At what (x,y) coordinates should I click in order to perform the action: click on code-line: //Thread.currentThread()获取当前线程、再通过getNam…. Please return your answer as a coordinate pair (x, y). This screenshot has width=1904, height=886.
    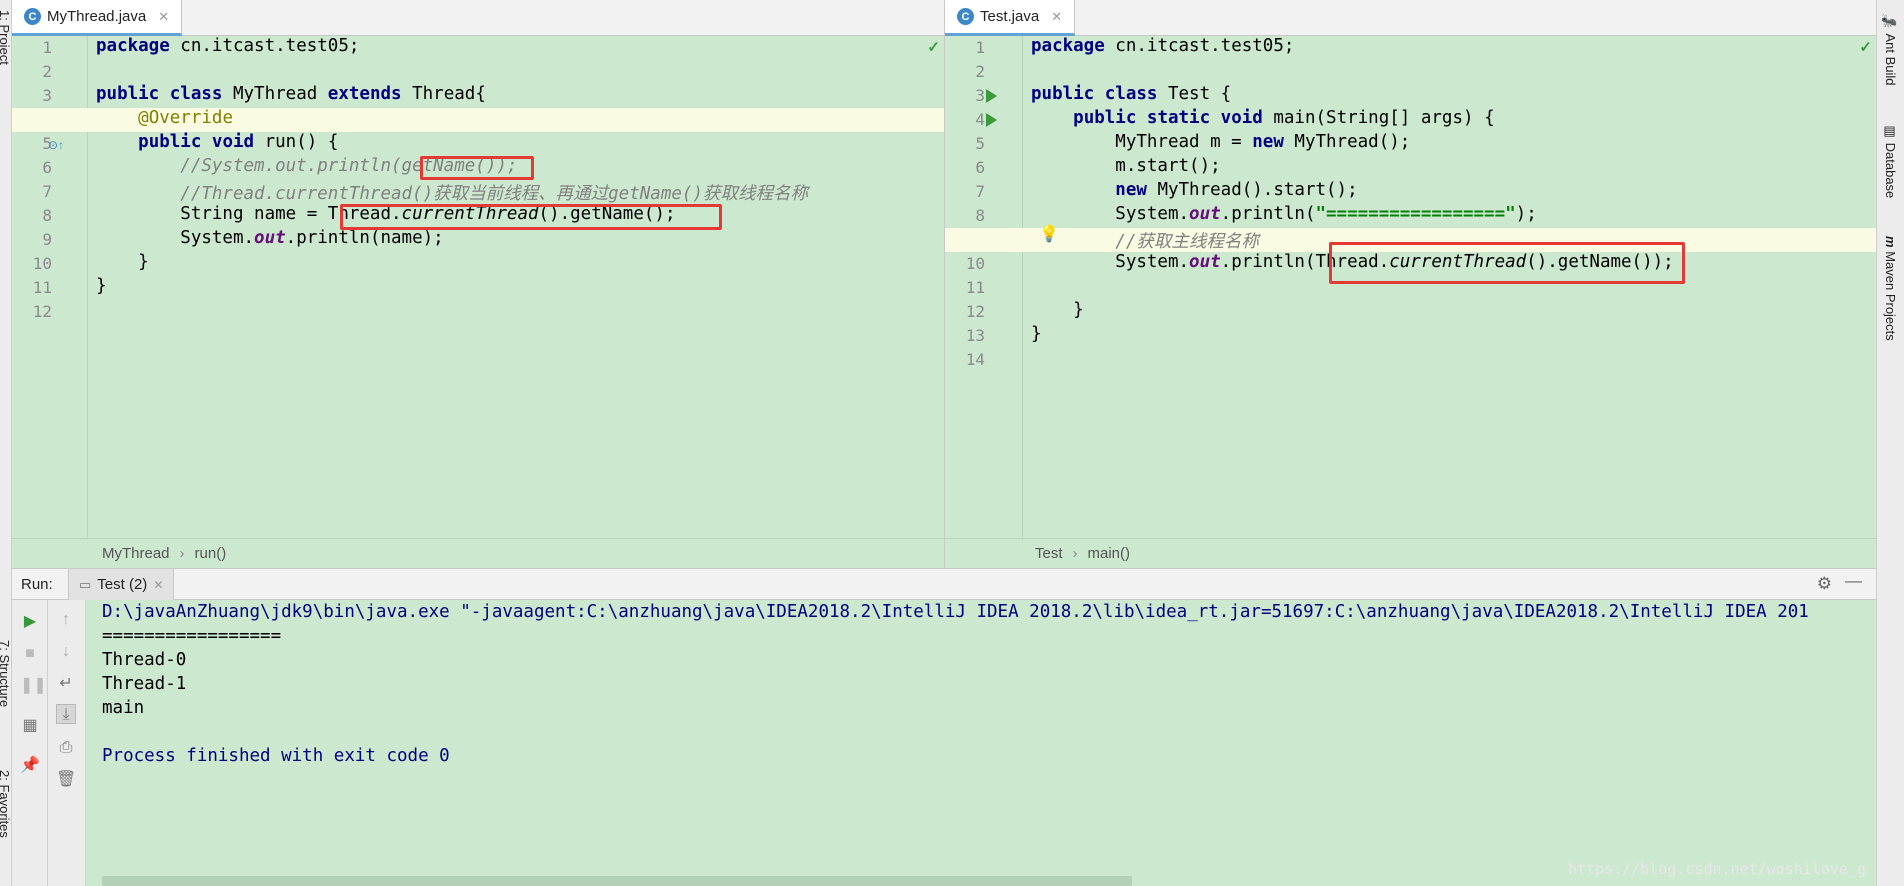
    Looking at the image, I should click on (452, 194).